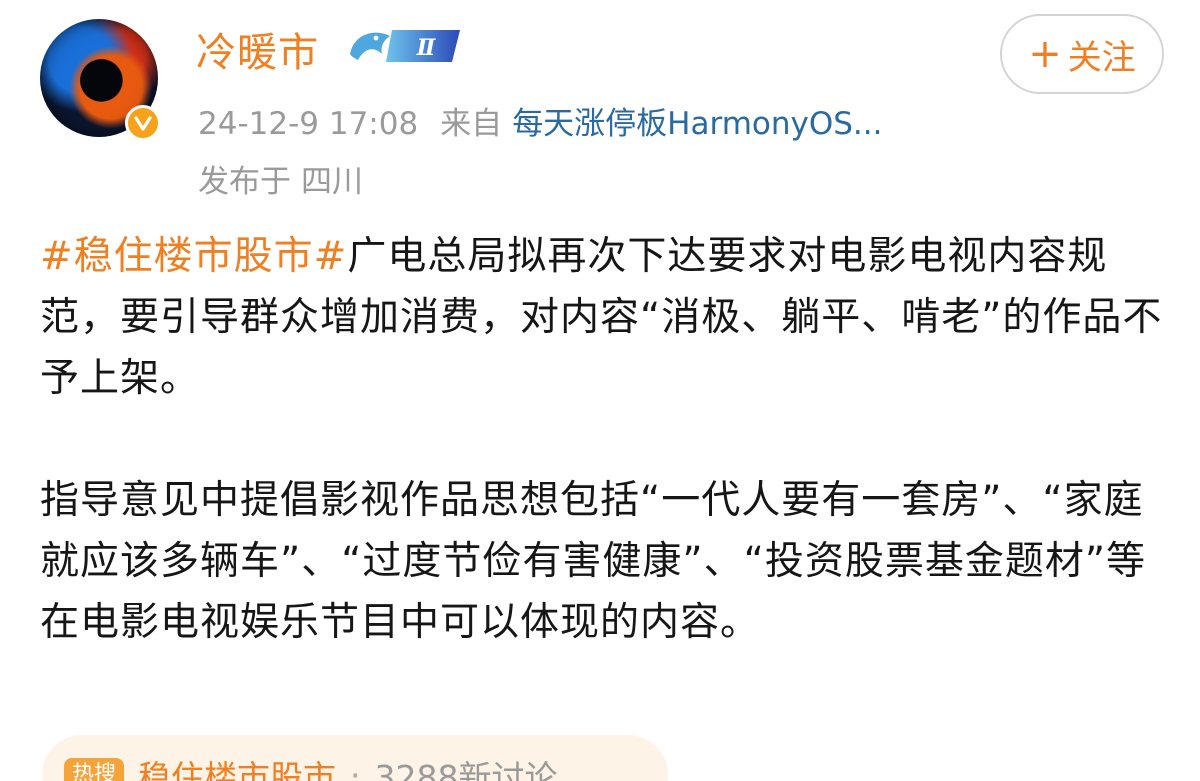 This screenshot has width=1200, height=781. I want to click on follow-button: + 关注, so click(1082, 54).